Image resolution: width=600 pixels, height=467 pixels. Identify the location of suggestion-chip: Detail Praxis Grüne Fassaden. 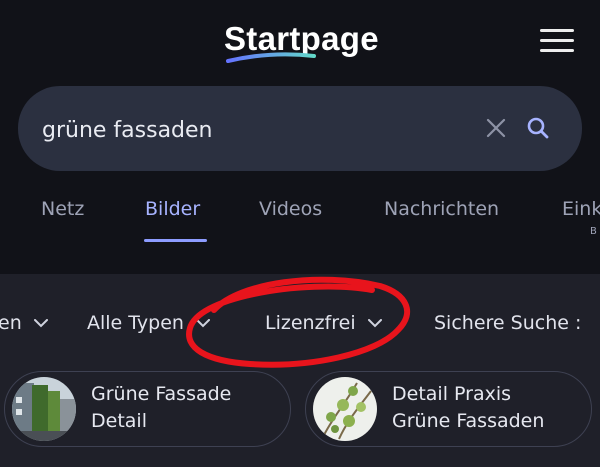
(448, 409).